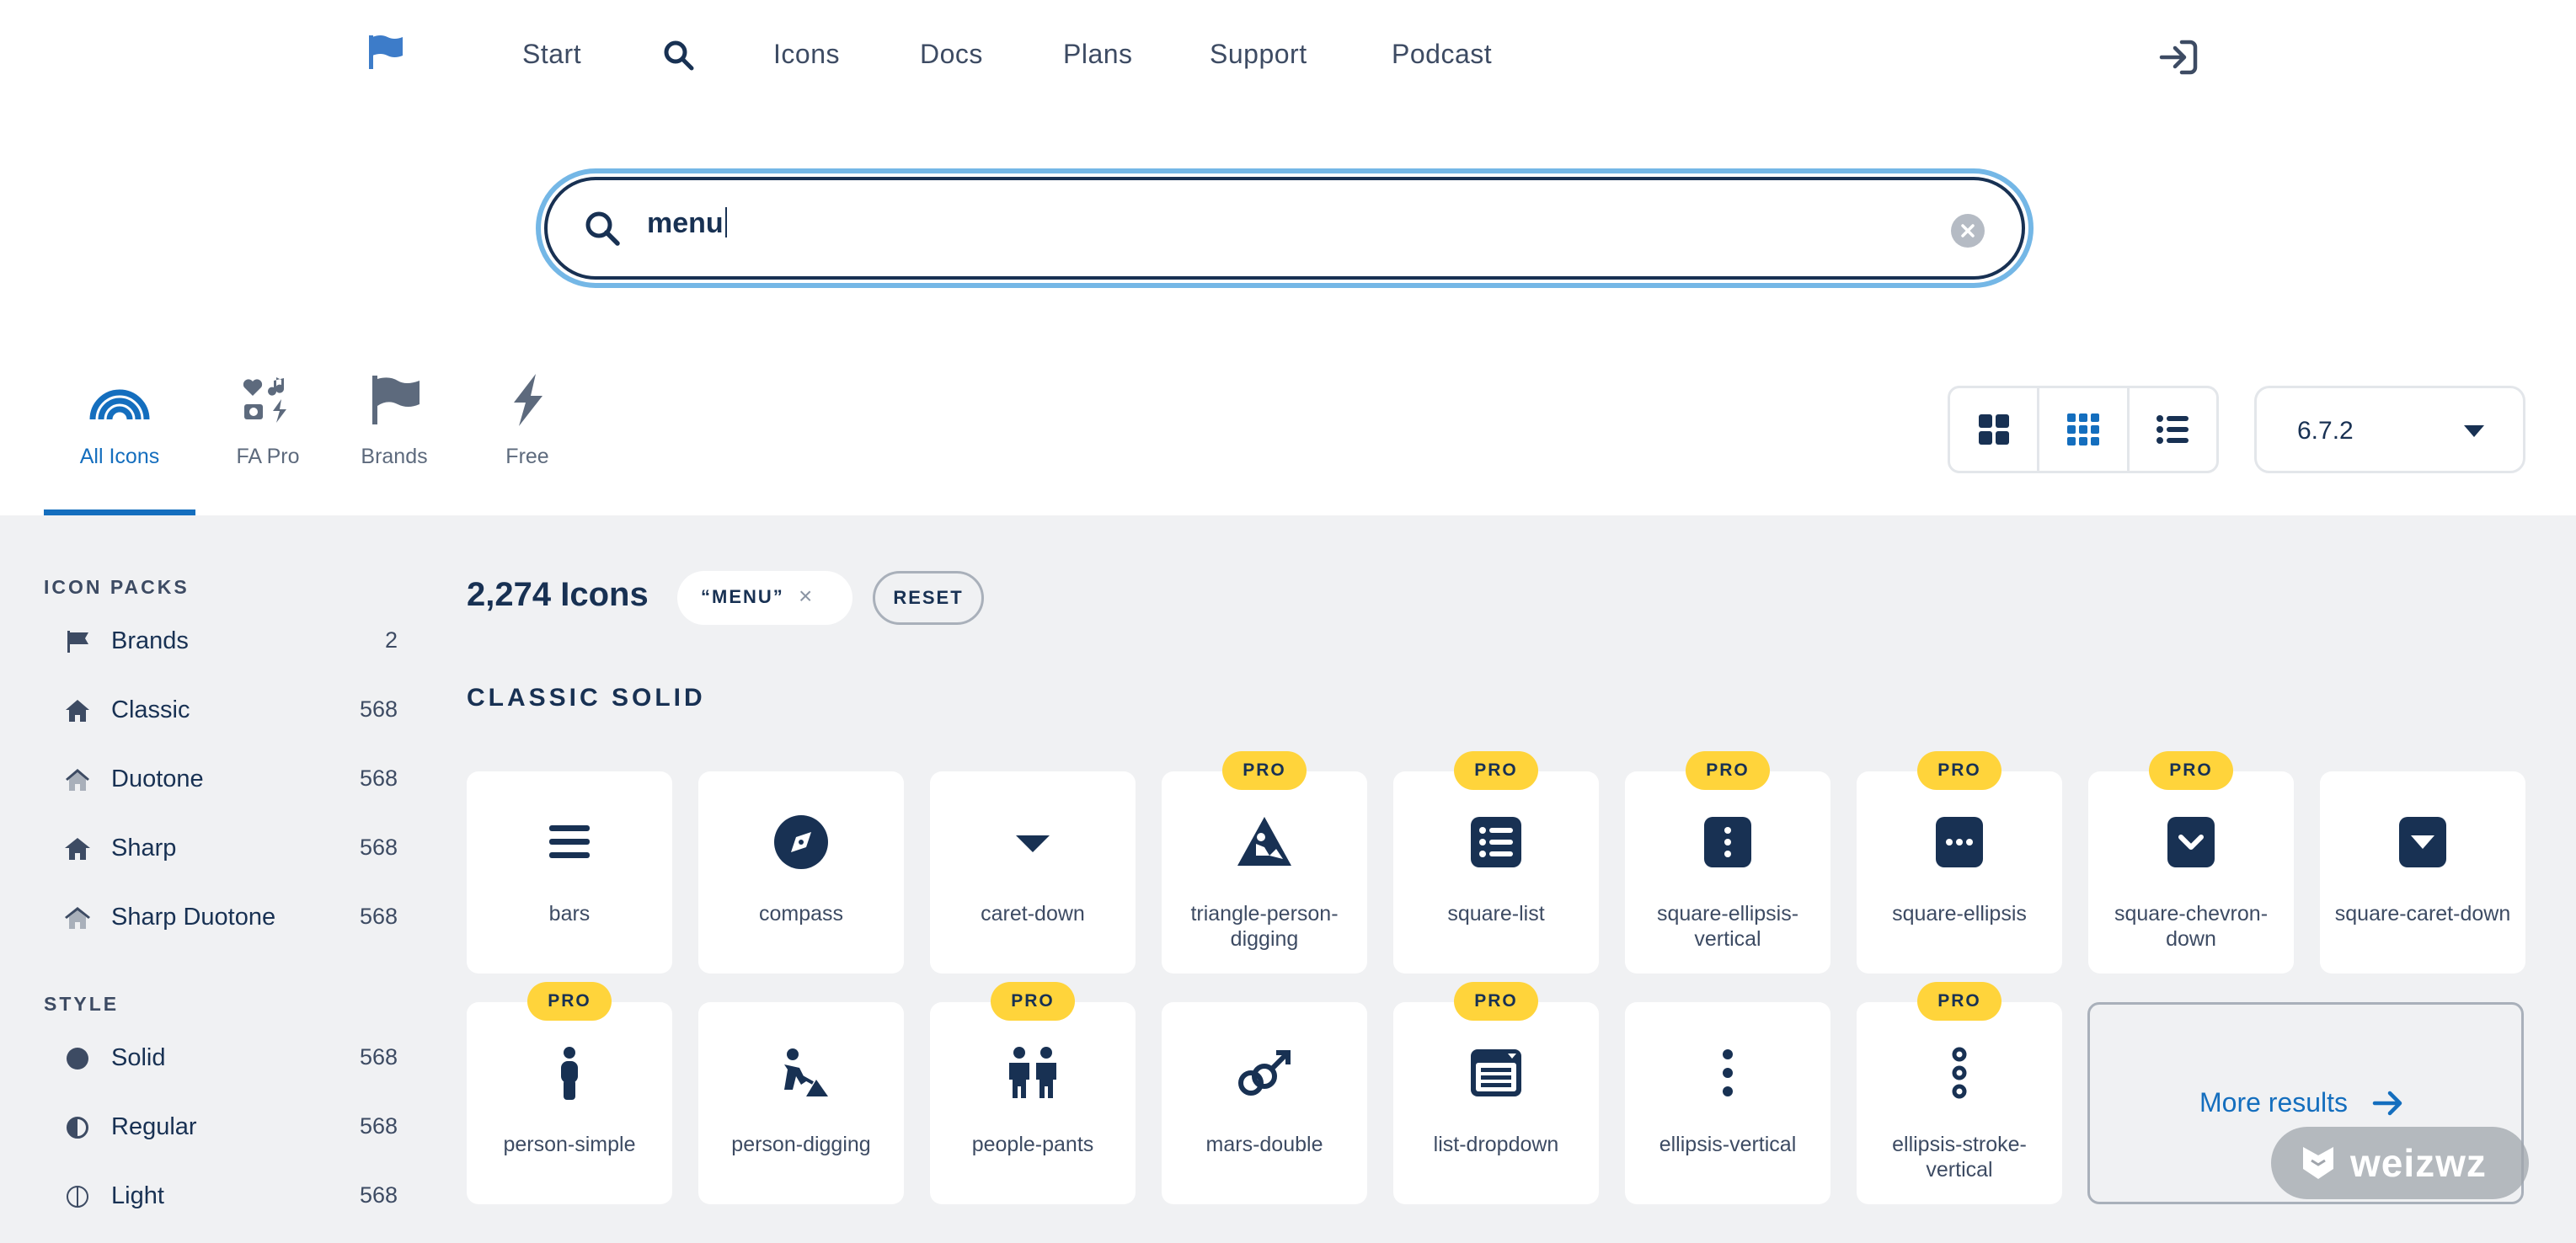 Image resolution: width=2576 pixels, height=1243 pixels. I want to click on tab-label: FA Pro, so click(268, 456).